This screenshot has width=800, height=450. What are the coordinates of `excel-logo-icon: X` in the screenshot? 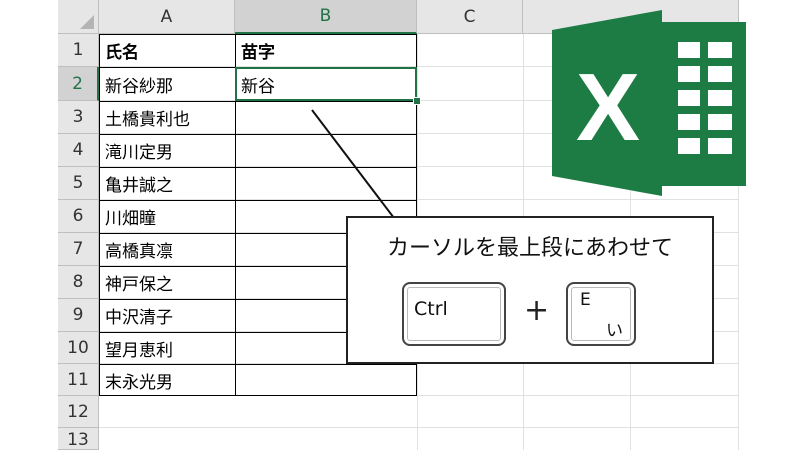 It's located at (649, 103).